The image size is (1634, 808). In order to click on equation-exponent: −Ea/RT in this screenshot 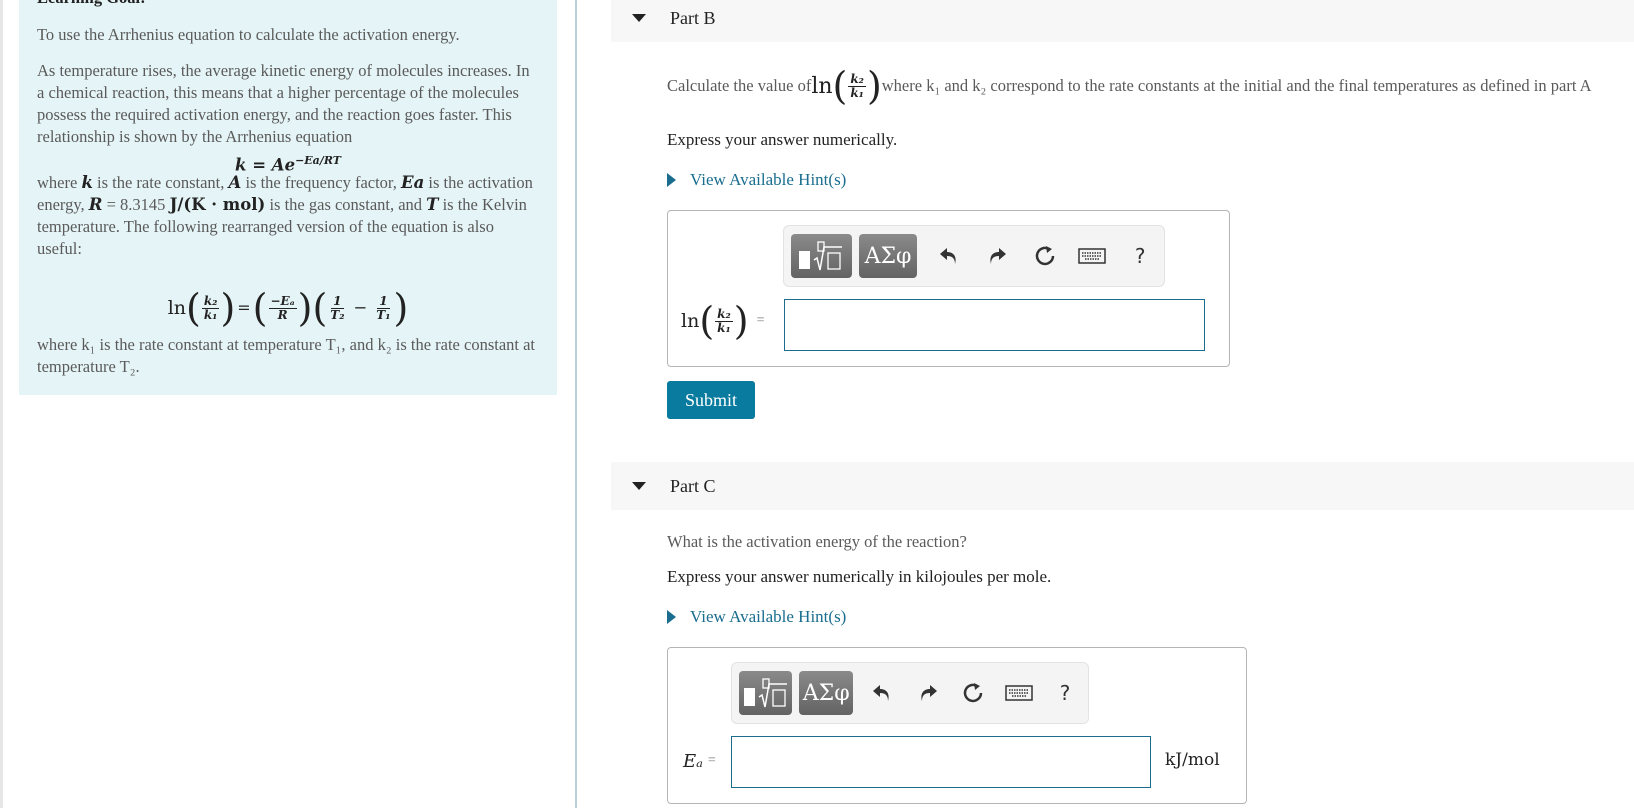, I will do `click(318, 160)`.